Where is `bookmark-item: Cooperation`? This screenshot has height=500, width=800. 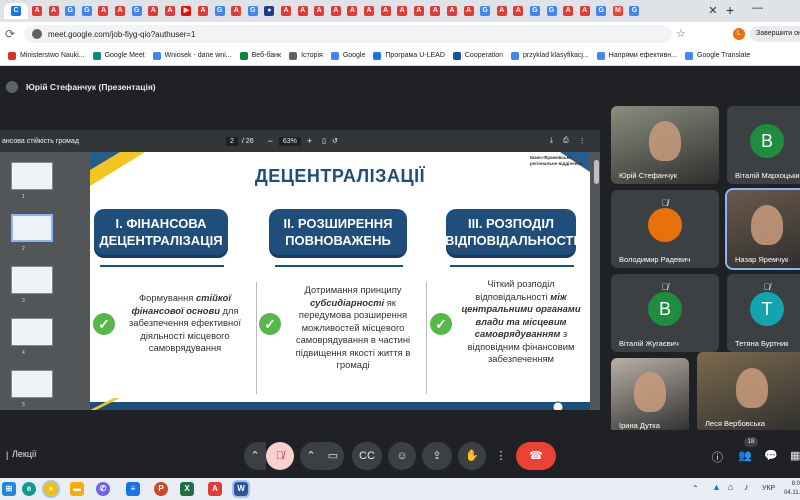 bookmark-item: Cooperation is located at coordinates (477, 55).